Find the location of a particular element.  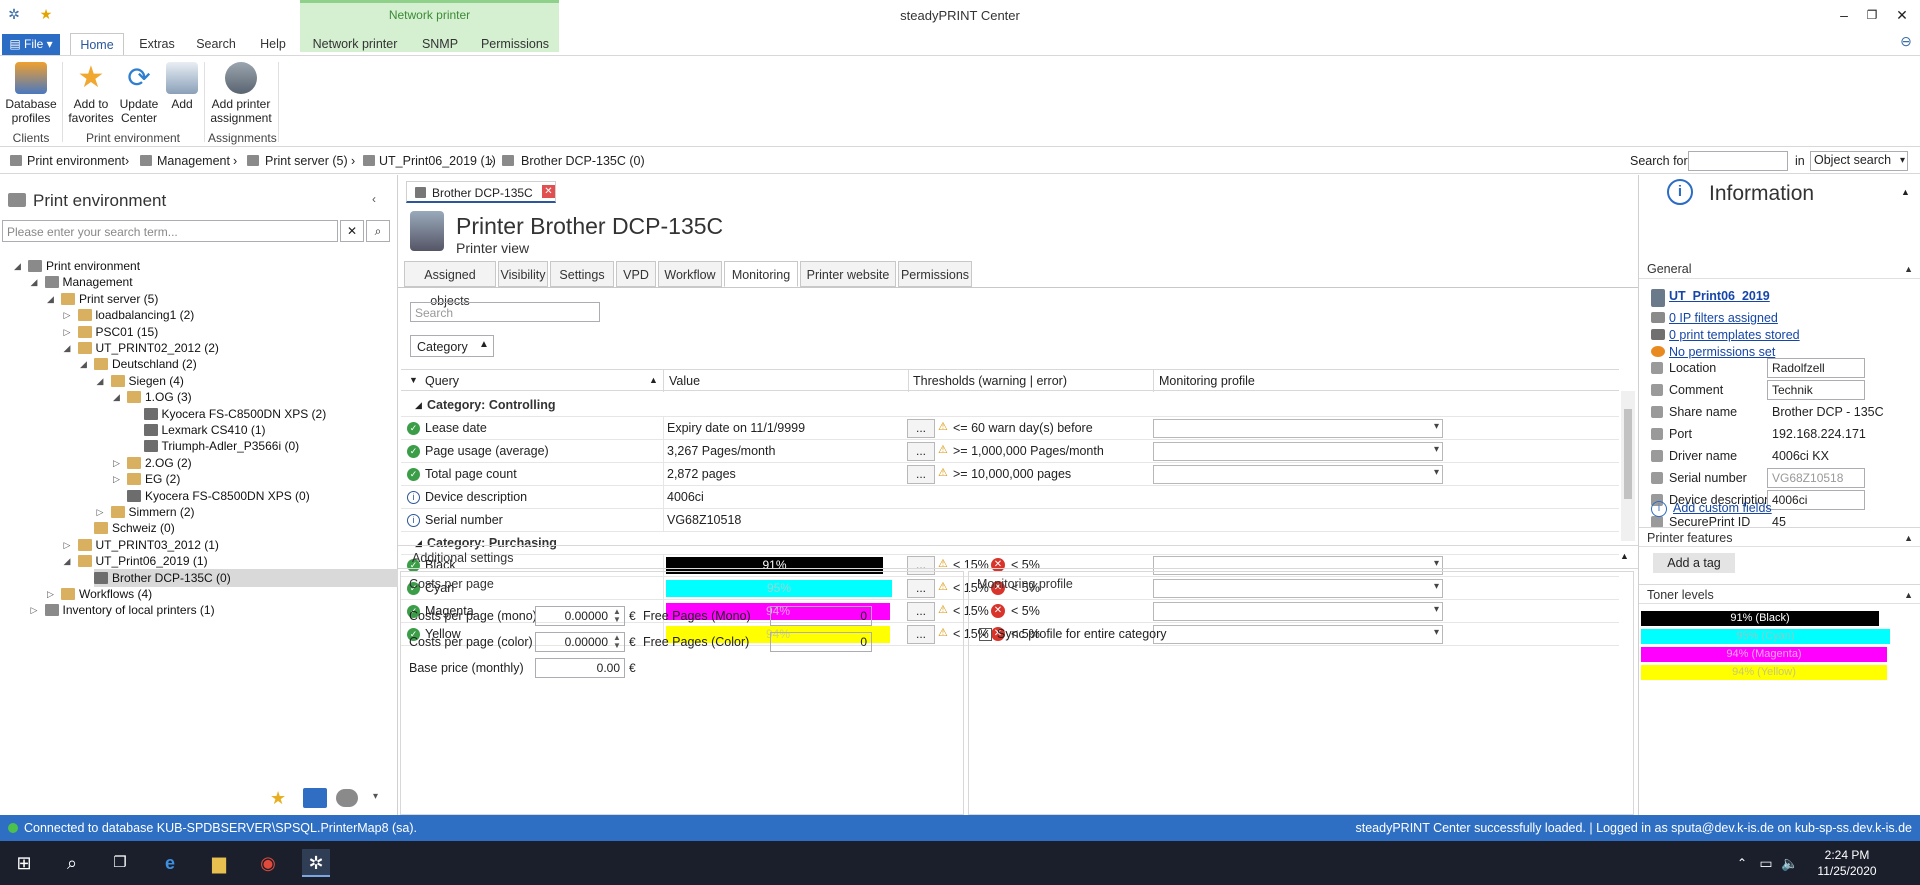

steadyprint-taskbar-icon: ✲ is located at coordinates (316, 863).